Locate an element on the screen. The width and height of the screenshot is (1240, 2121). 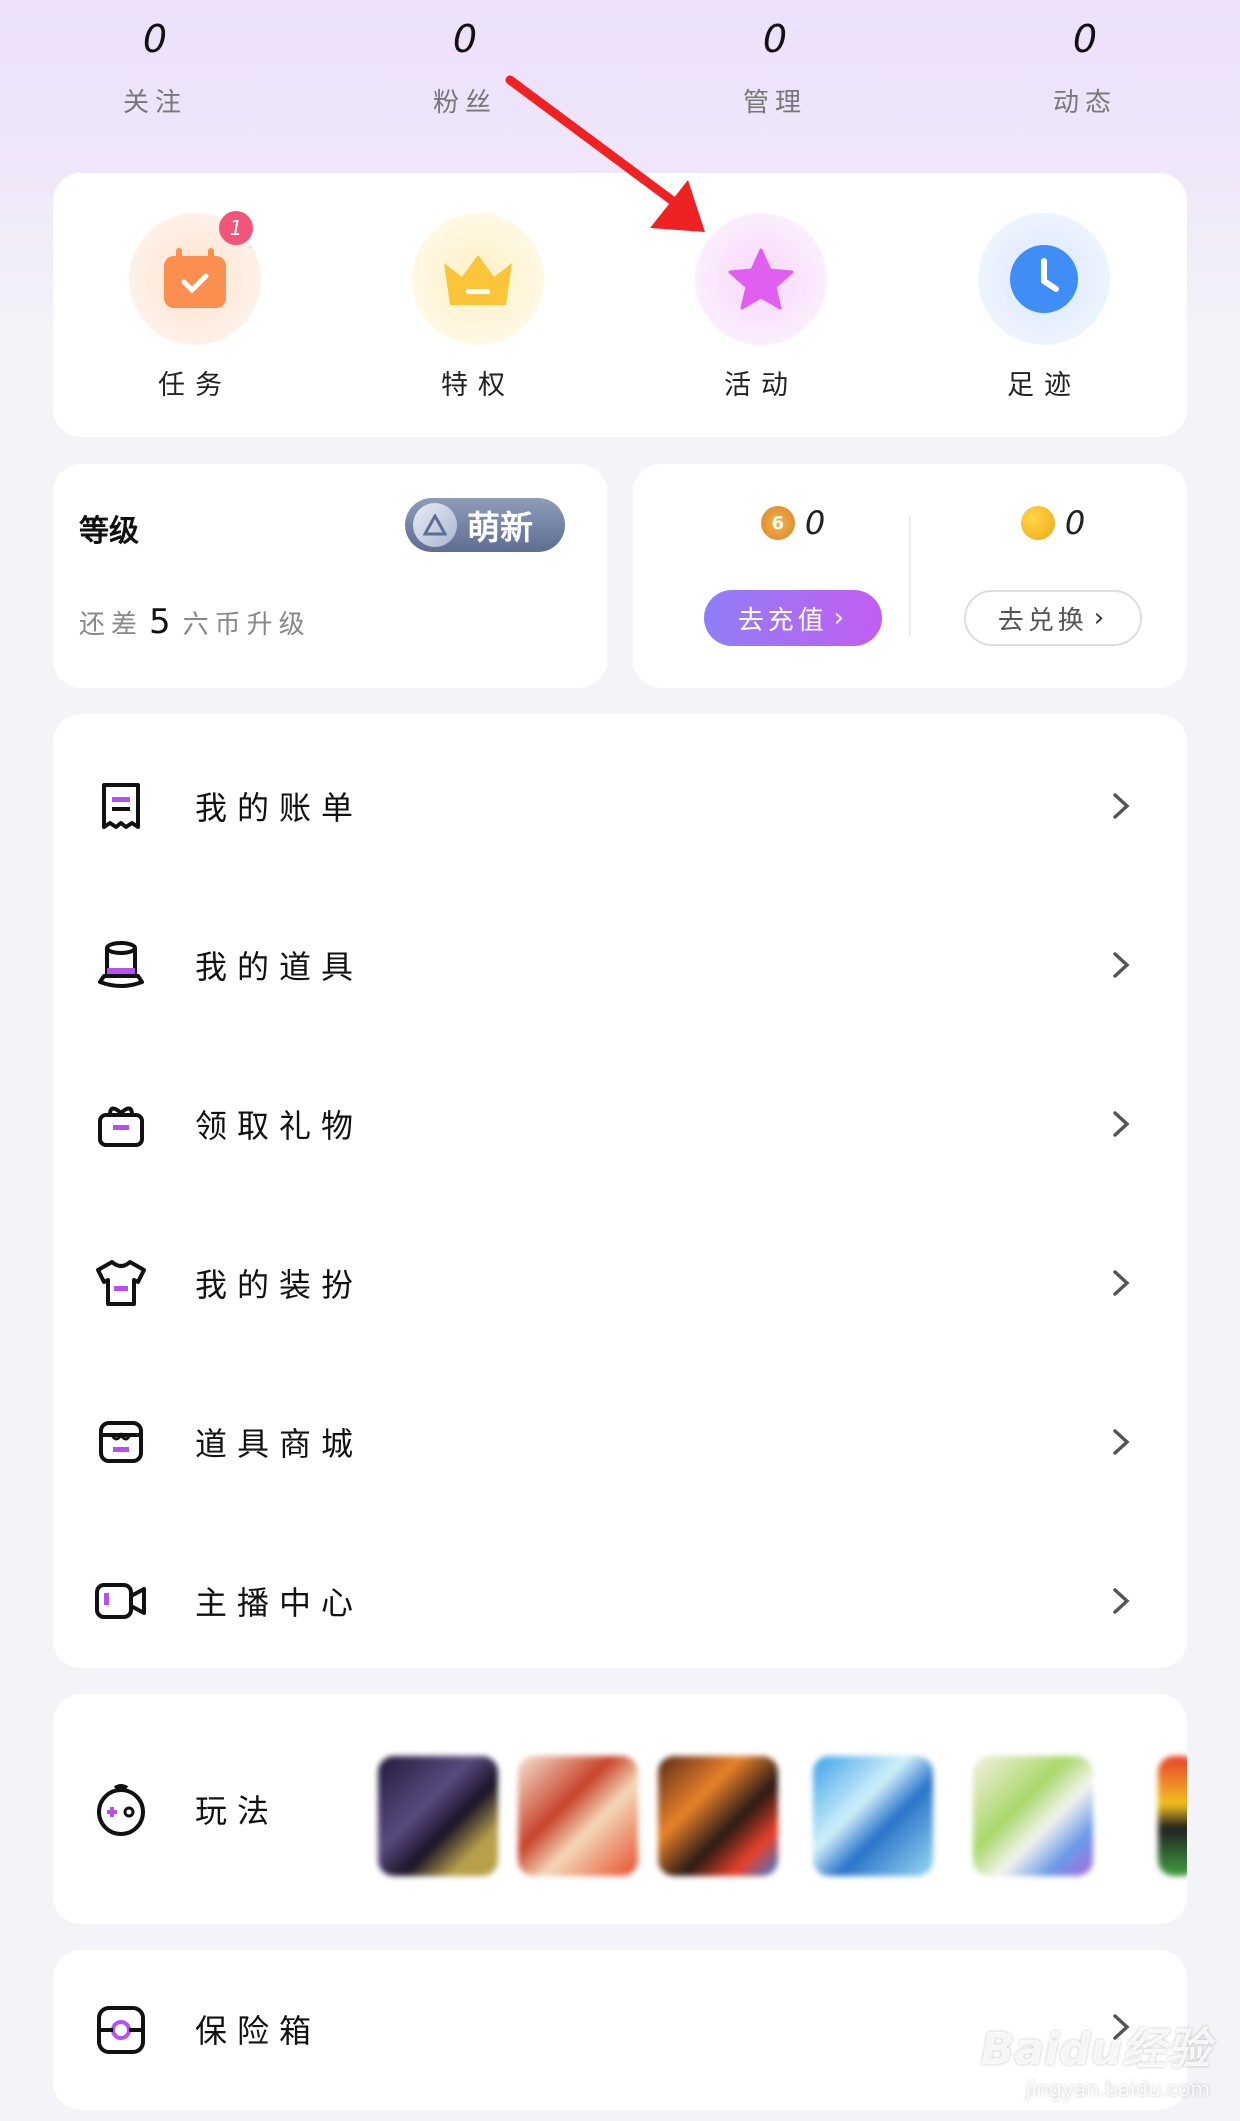
level-card: 等级 萌新 还差 5 六币升级 is located at coordinates (330, 576).